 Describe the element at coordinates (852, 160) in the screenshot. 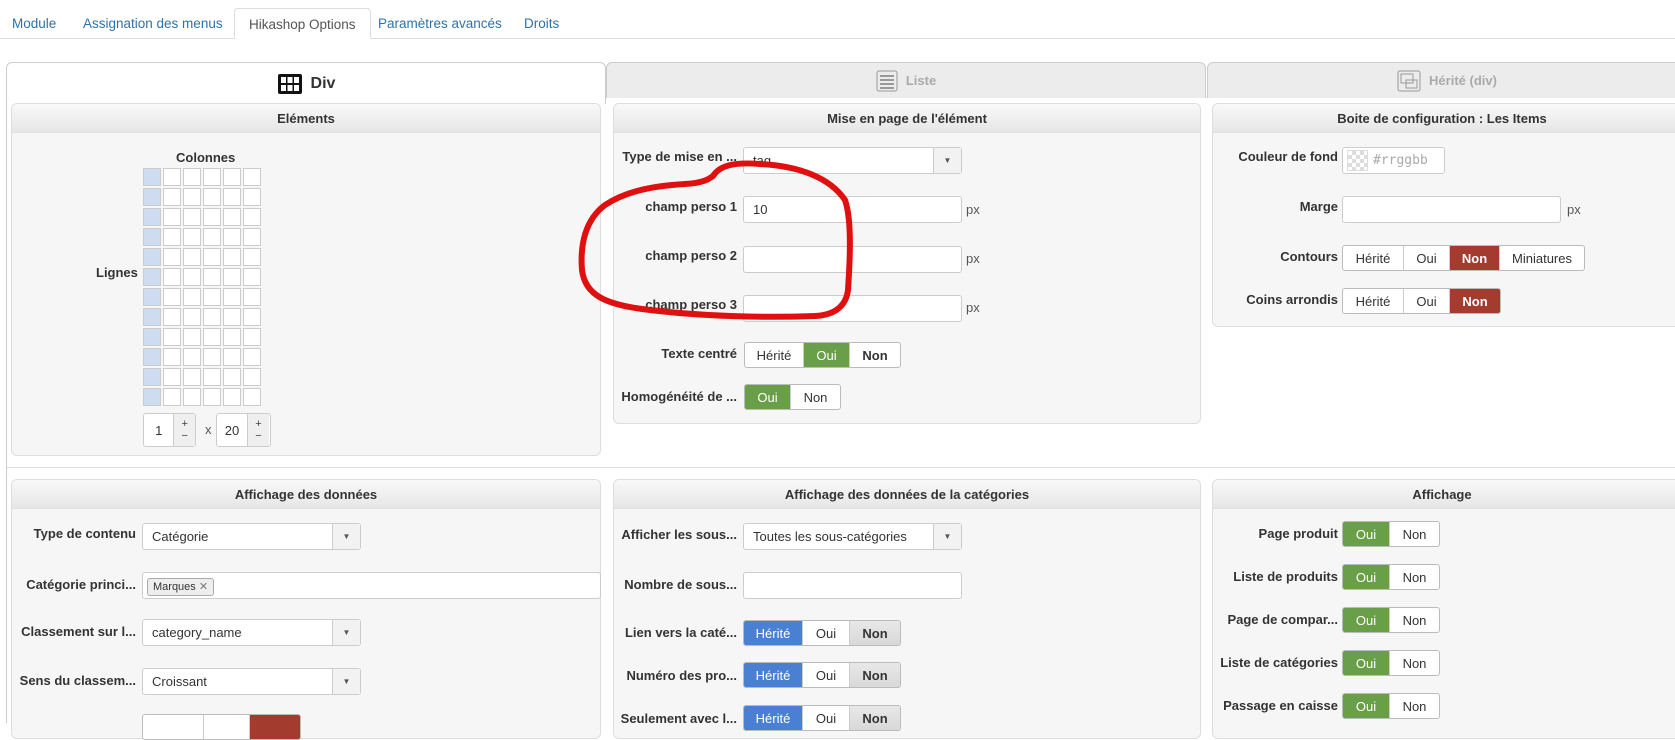

I see `layout-type-select: tag ▼` at that location.